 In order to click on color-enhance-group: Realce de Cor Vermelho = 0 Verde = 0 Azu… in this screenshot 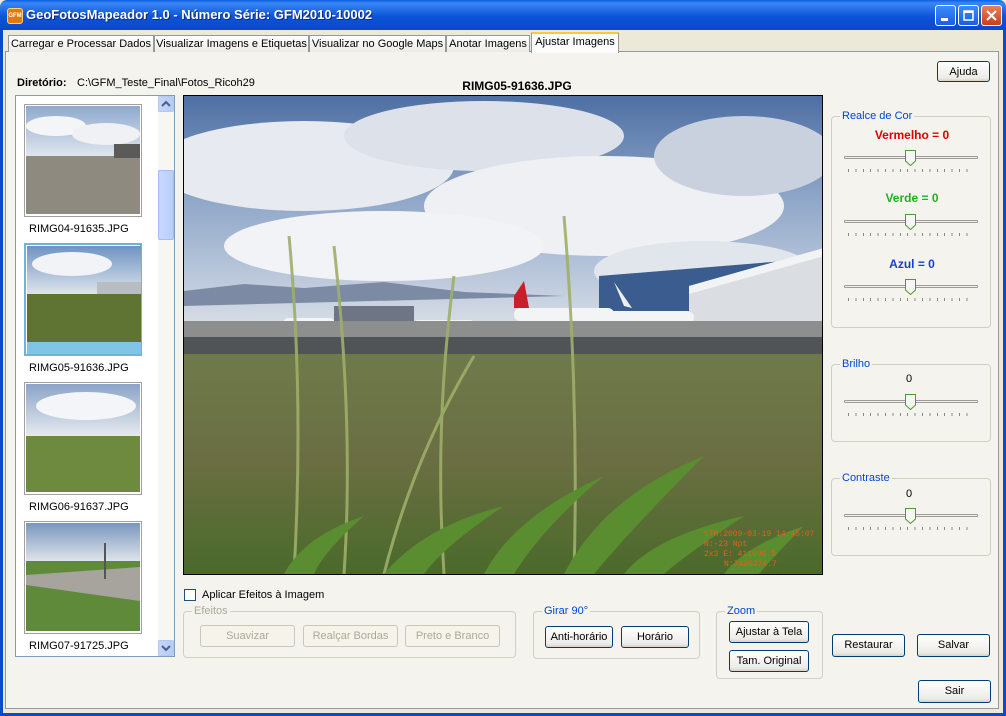, I will do `click(911, 219)`.